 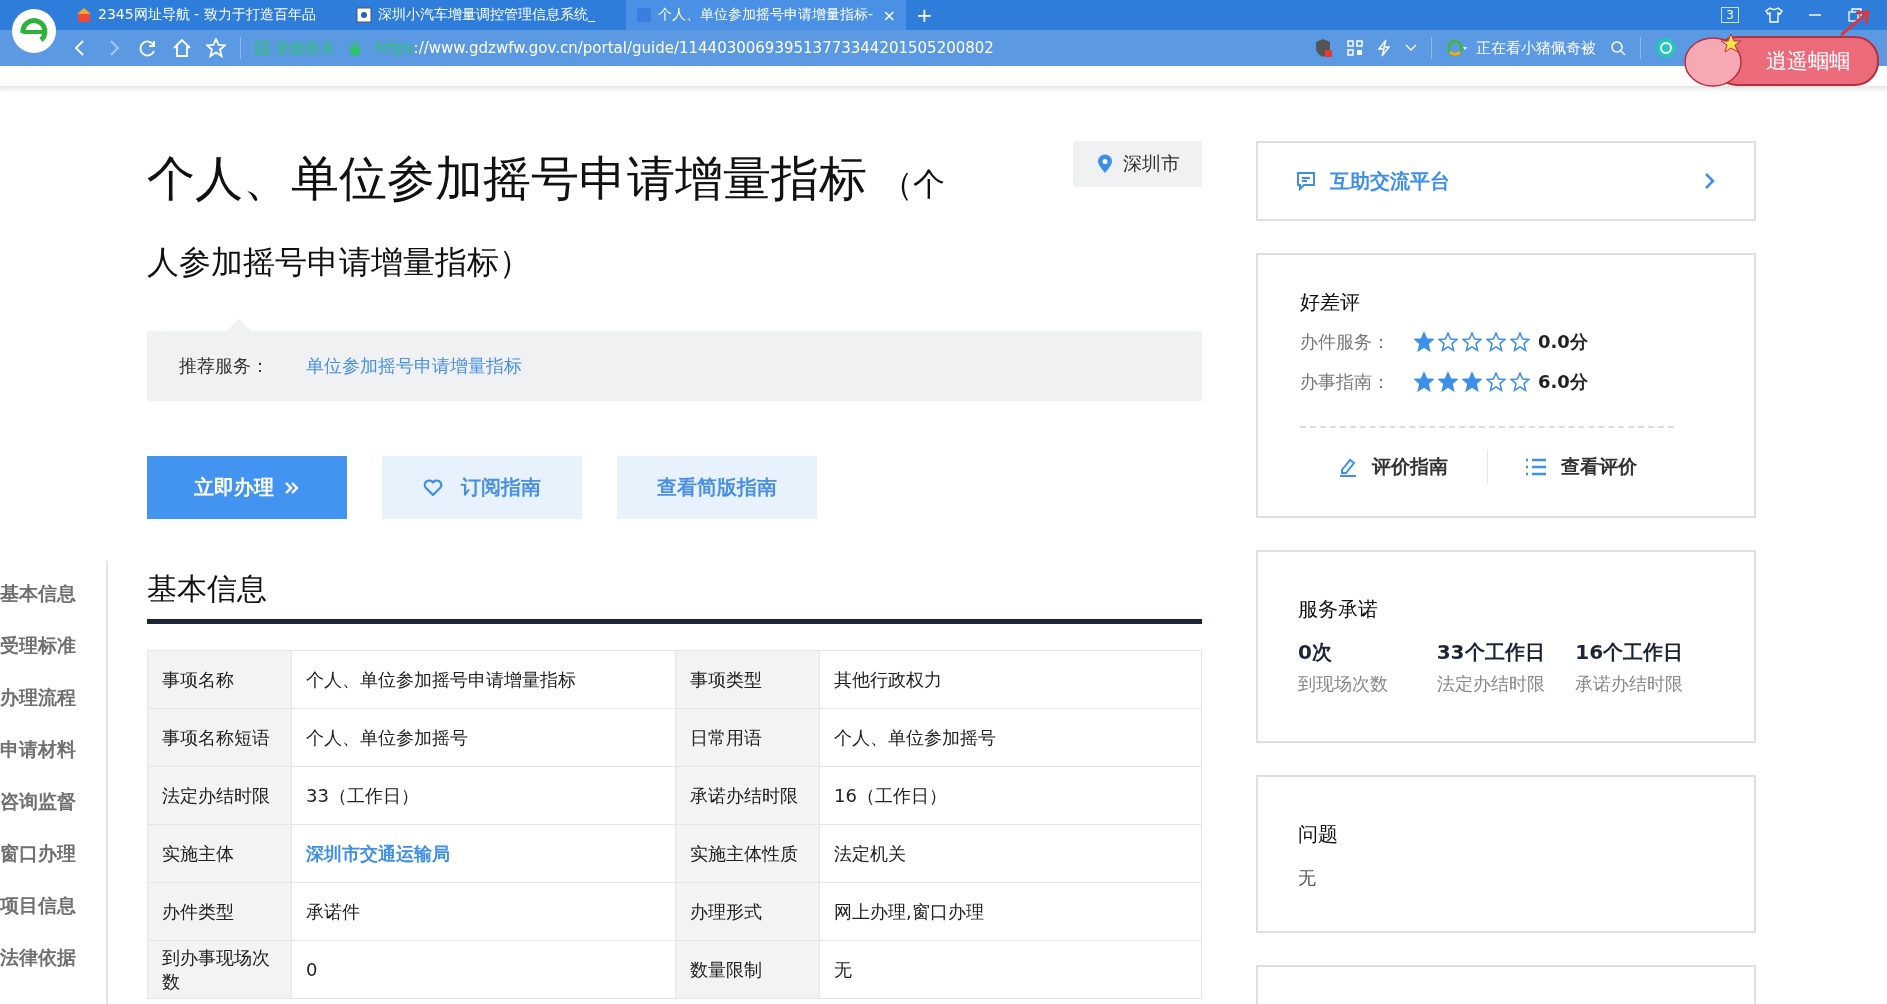 I want to click on sidebar-item: 项目信息, so click(x=53, y=905).